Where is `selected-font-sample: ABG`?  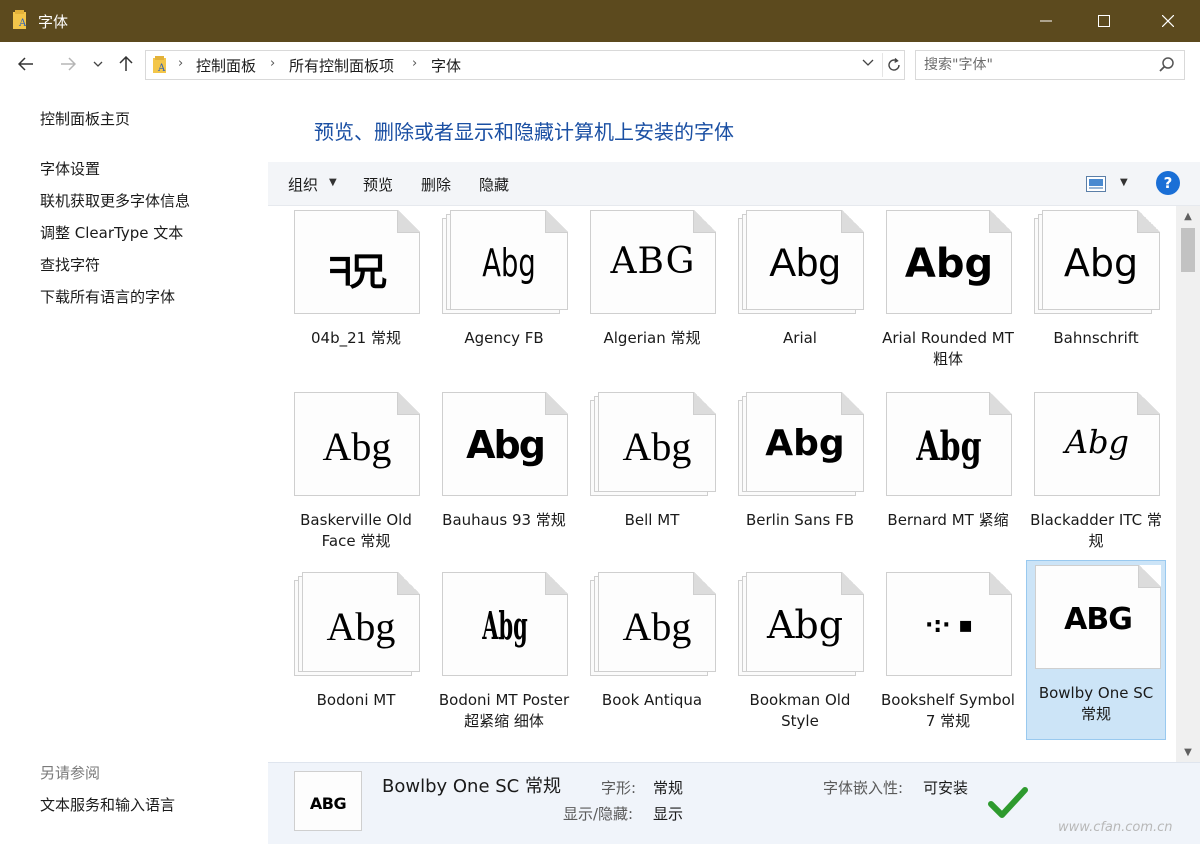 selected-font-sample: ABG is located at coordinates (328, 803).